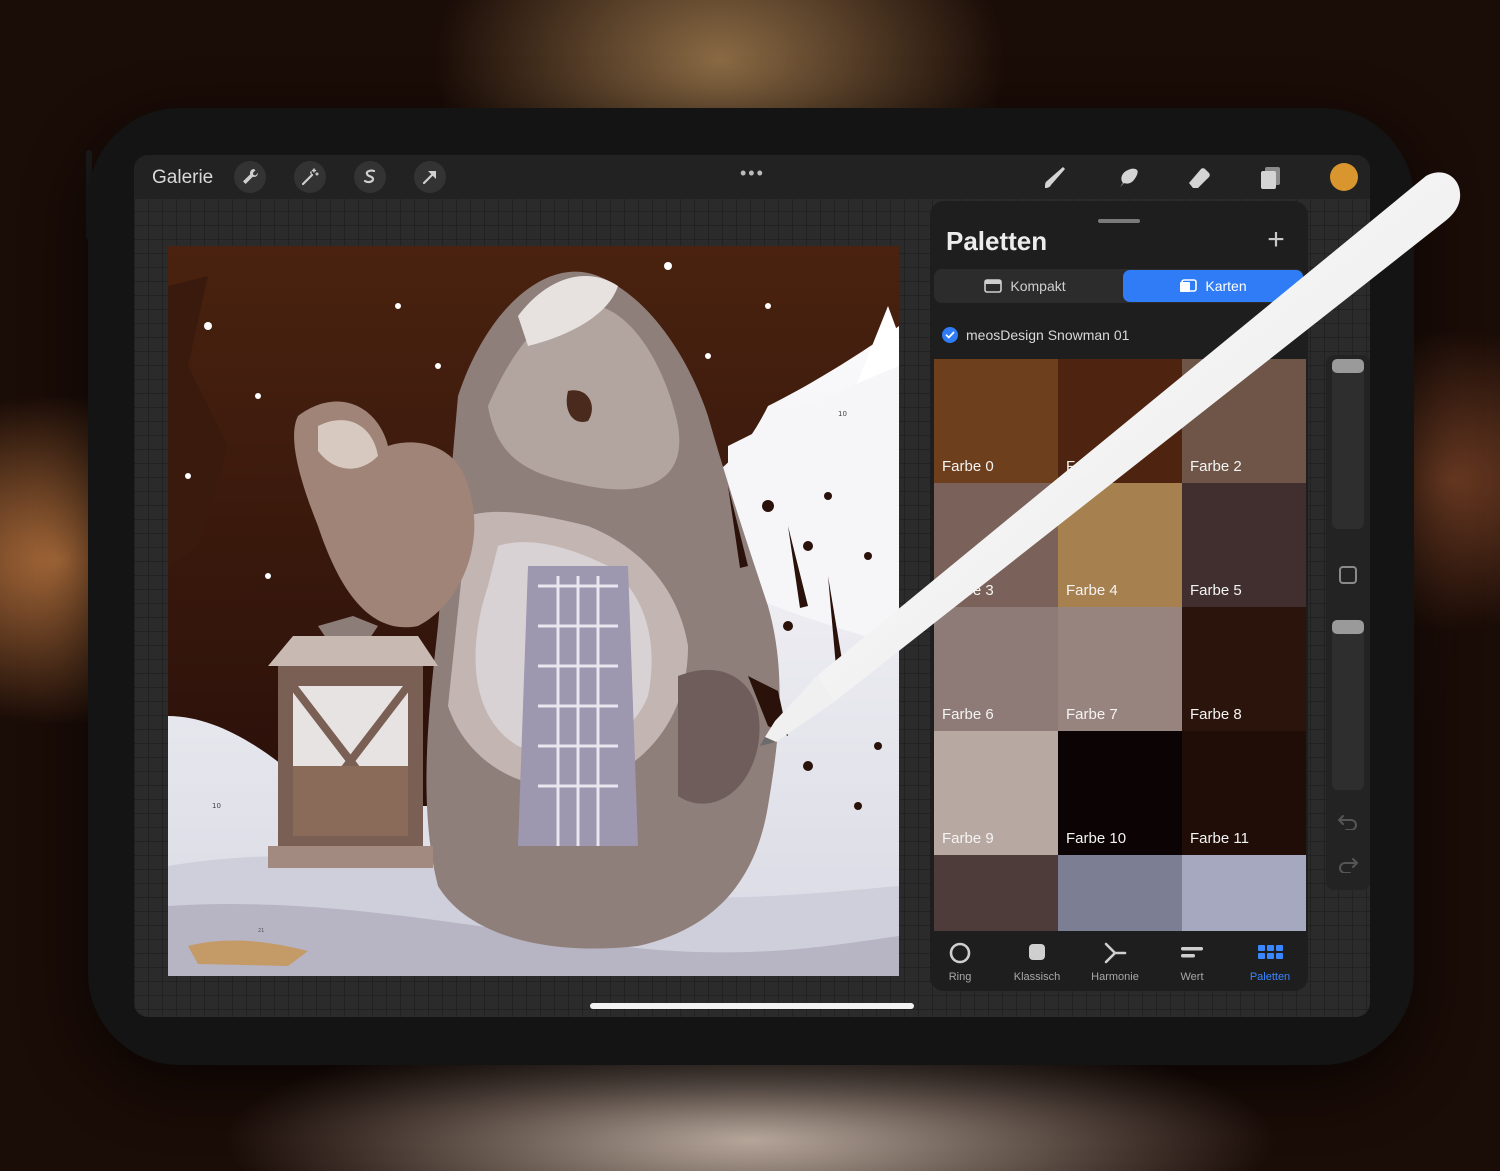 This screenshot has height=1171, width=1500. I want to click on tab-harmony: Harmonie, so click(1115, 962).